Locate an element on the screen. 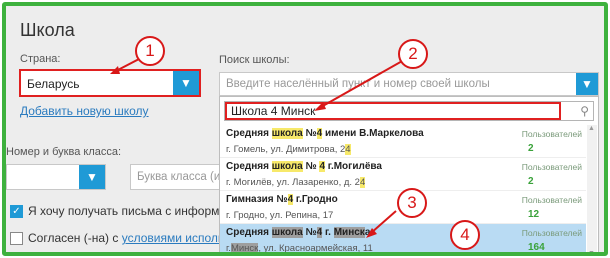 The image size is (610, 258). callout-3: 3 is located at coordinates (412, 203).